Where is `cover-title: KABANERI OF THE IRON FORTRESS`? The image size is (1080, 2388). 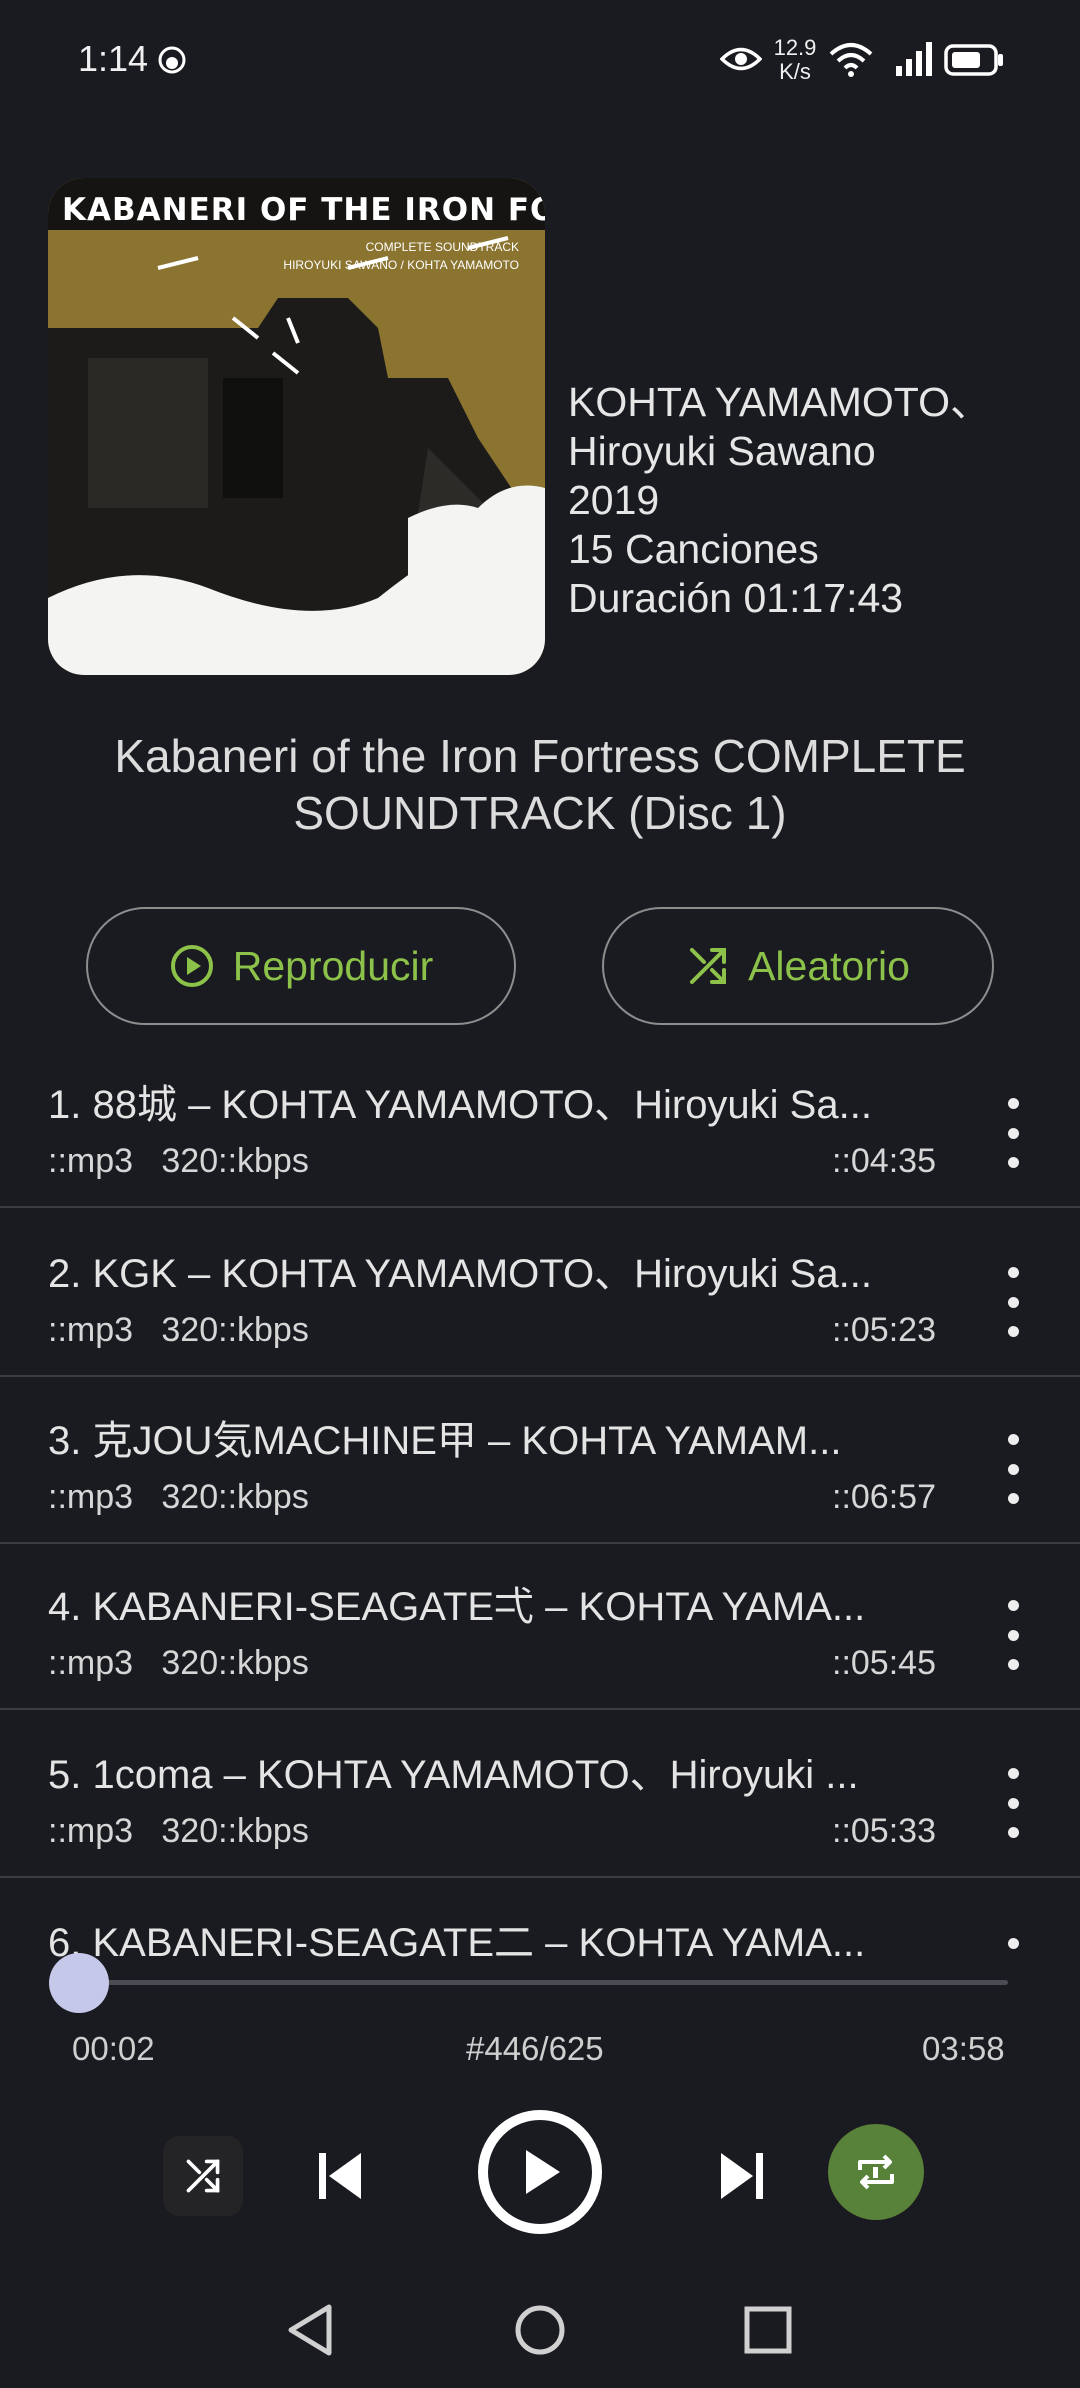 cover-title: KABANERI OF THE IRON FORTRESS is located at coordinates (303, 210).